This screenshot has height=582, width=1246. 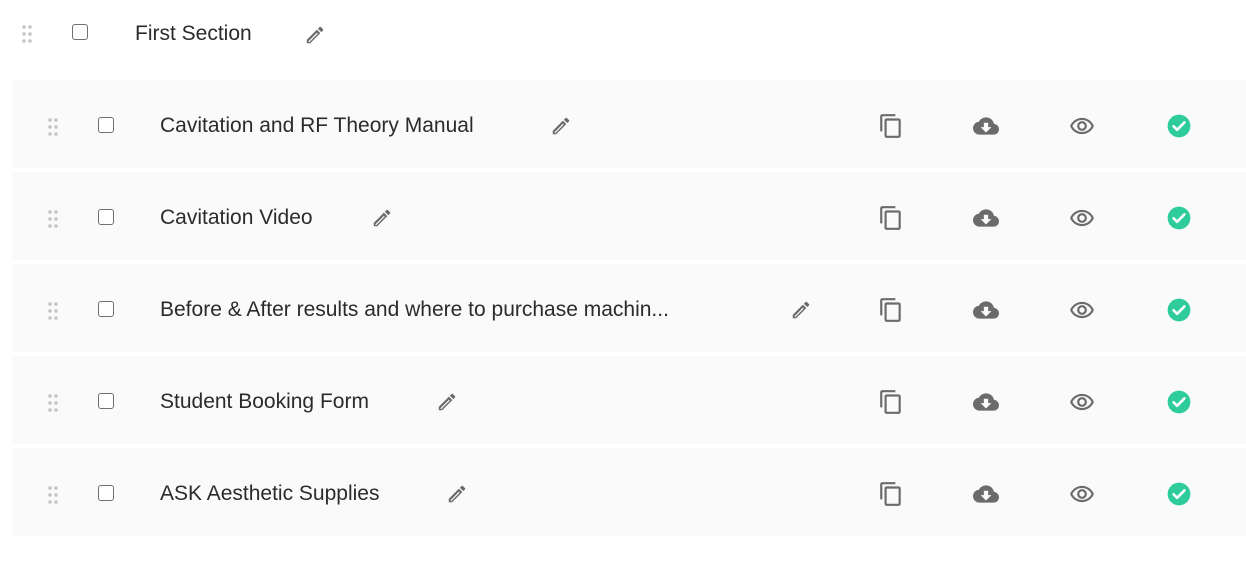 What do you see at coordinates (629, 492) in the screenshot?
I see `lesson-row: ASK Aesthetic Supplies` at bounding box center [629, 492].